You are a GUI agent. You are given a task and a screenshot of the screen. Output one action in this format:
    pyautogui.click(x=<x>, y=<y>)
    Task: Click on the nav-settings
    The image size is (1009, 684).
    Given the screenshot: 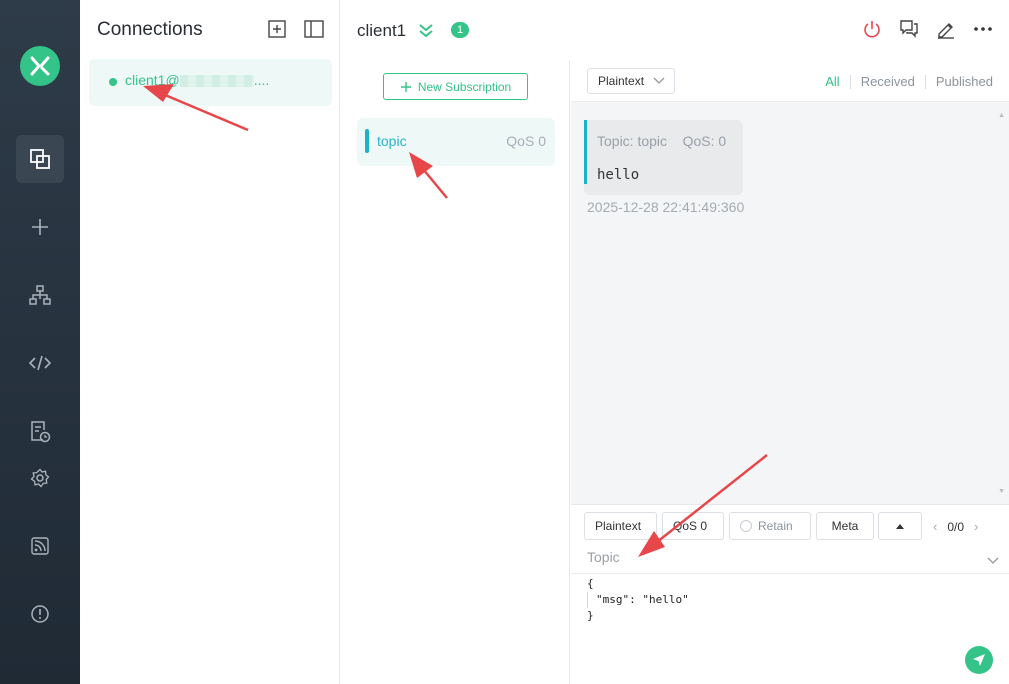 What is the action you would take?
    pyautogui.click(x=40, y=478)
    